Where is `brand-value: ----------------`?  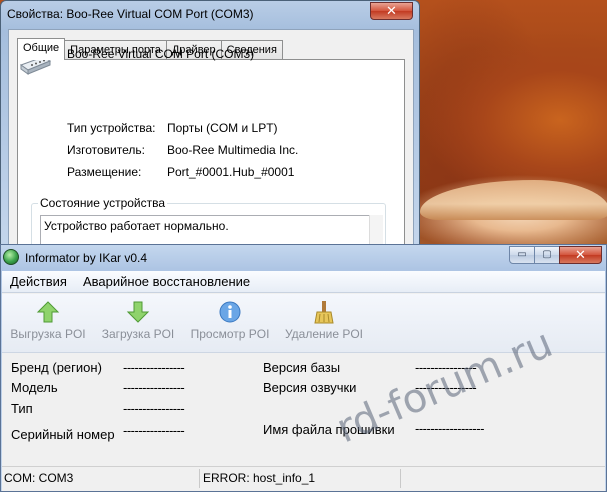
brand-value: ---------------- is located at coordinates (154, 367).